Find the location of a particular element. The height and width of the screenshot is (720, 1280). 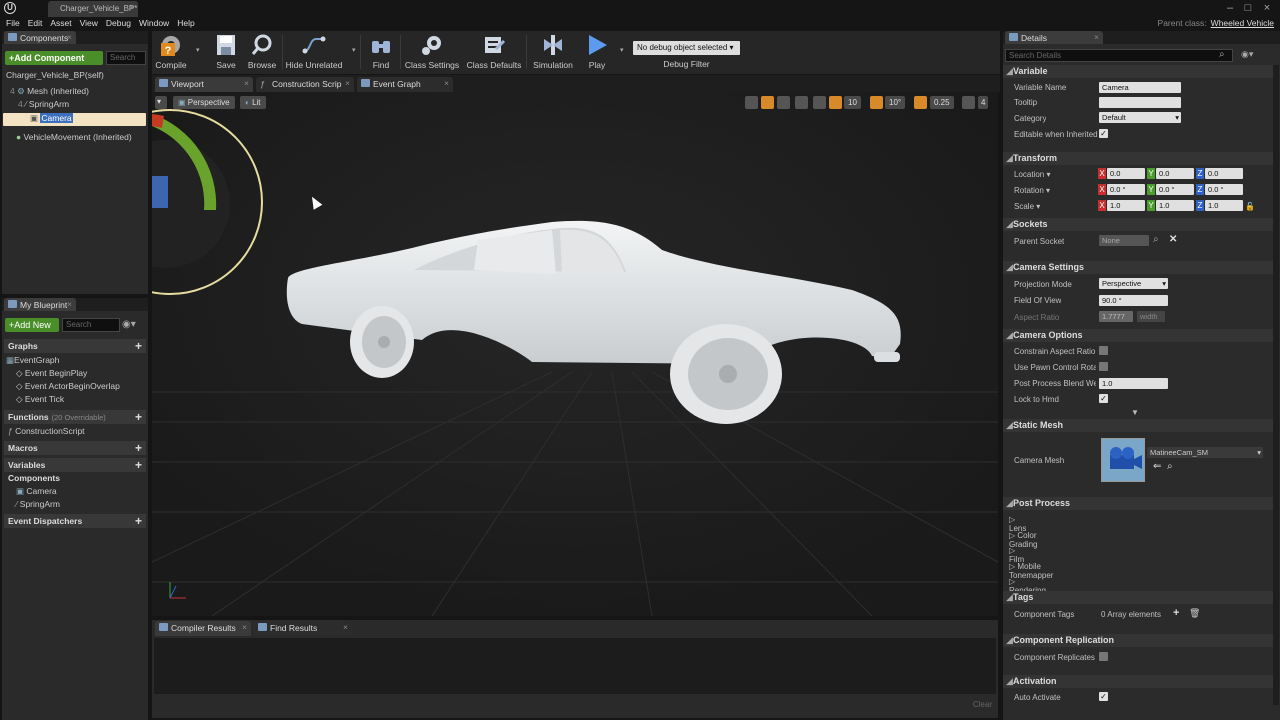

menu-item: Debug is located at coordinates (118, 23).